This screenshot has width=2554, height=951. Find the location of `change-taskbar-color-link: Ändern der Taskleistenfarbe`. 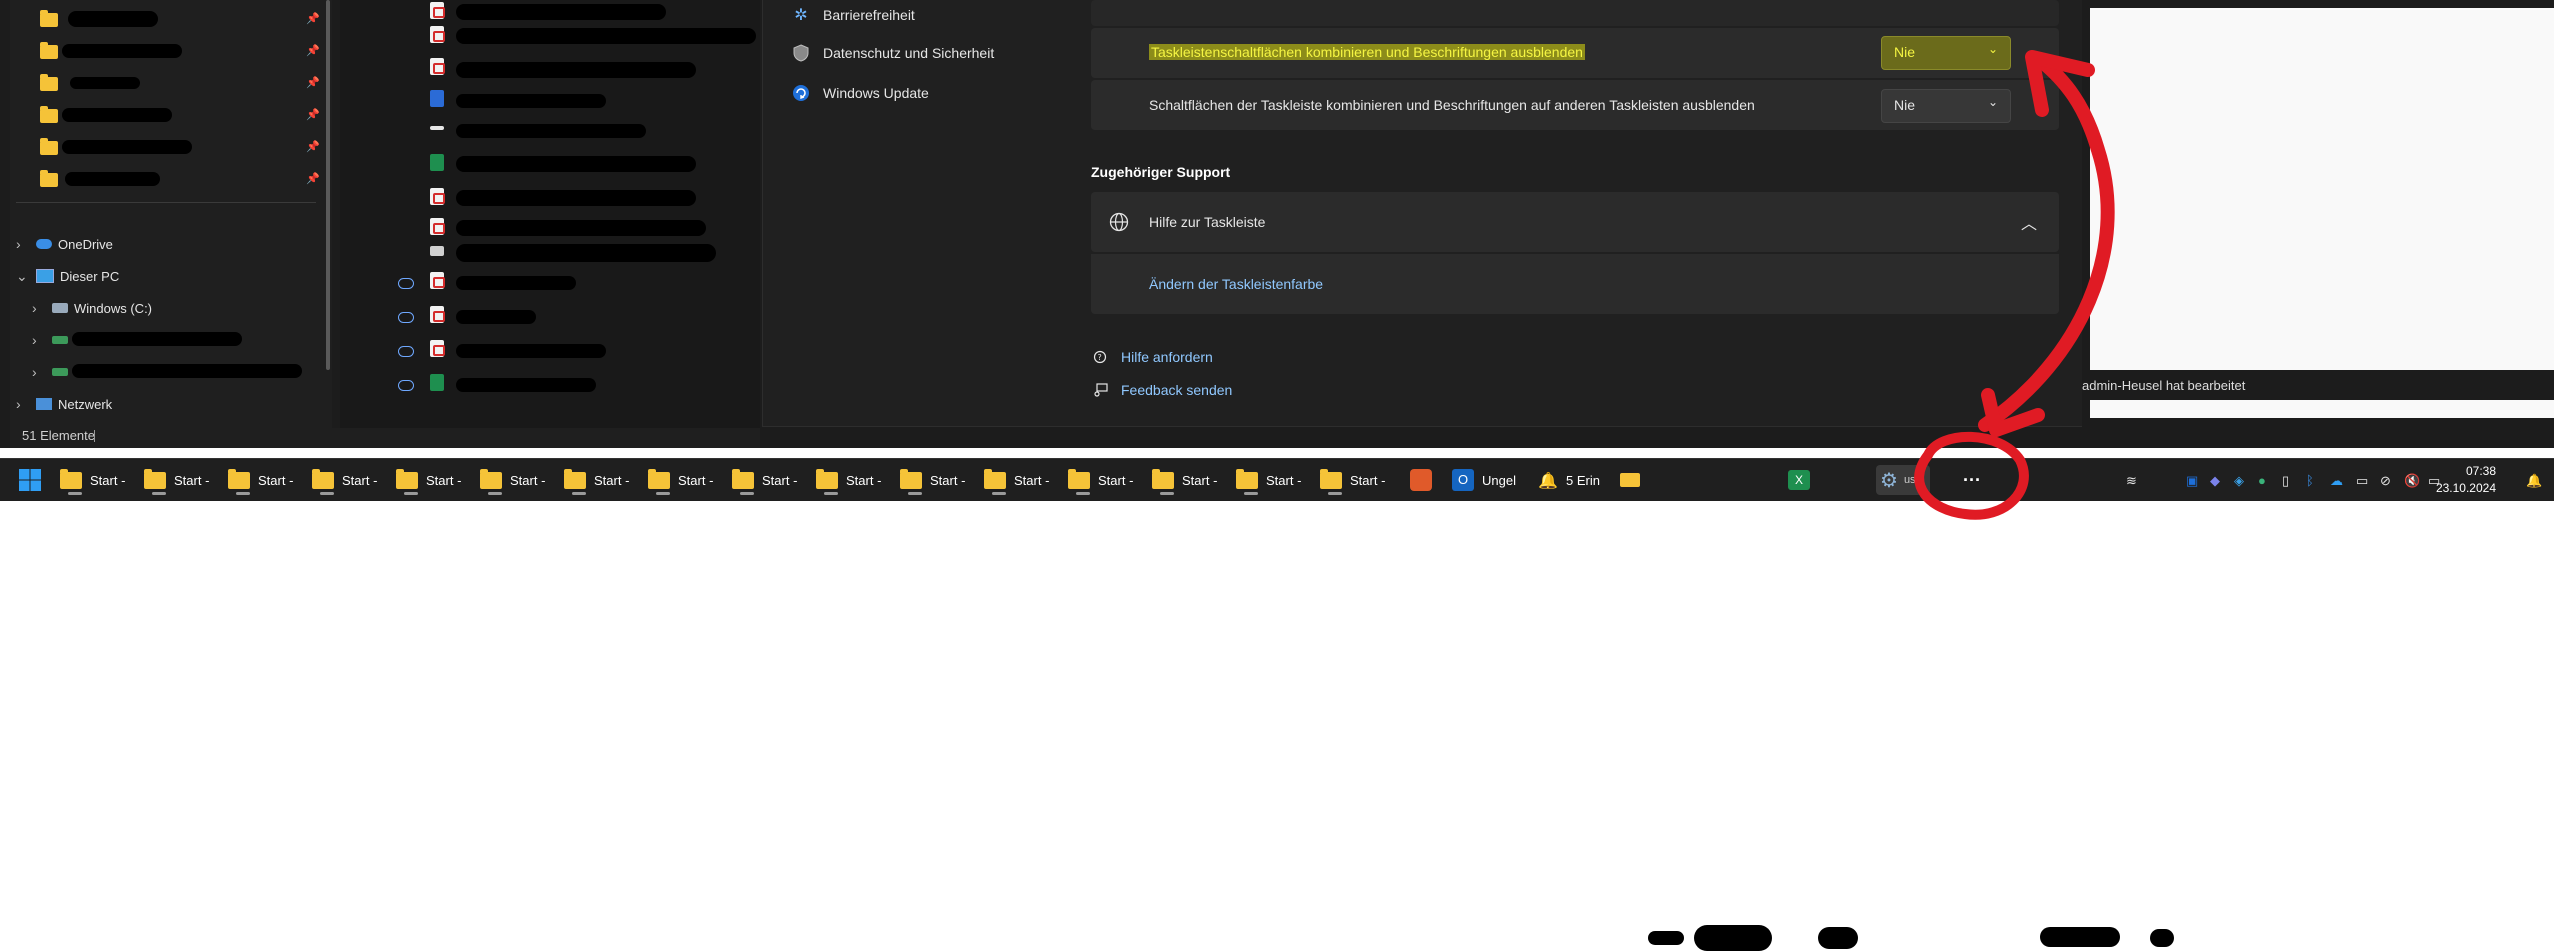

change-taskbar-color-link: Ändern der Taskleistenfarbe is located at coordinates (1236, 284).